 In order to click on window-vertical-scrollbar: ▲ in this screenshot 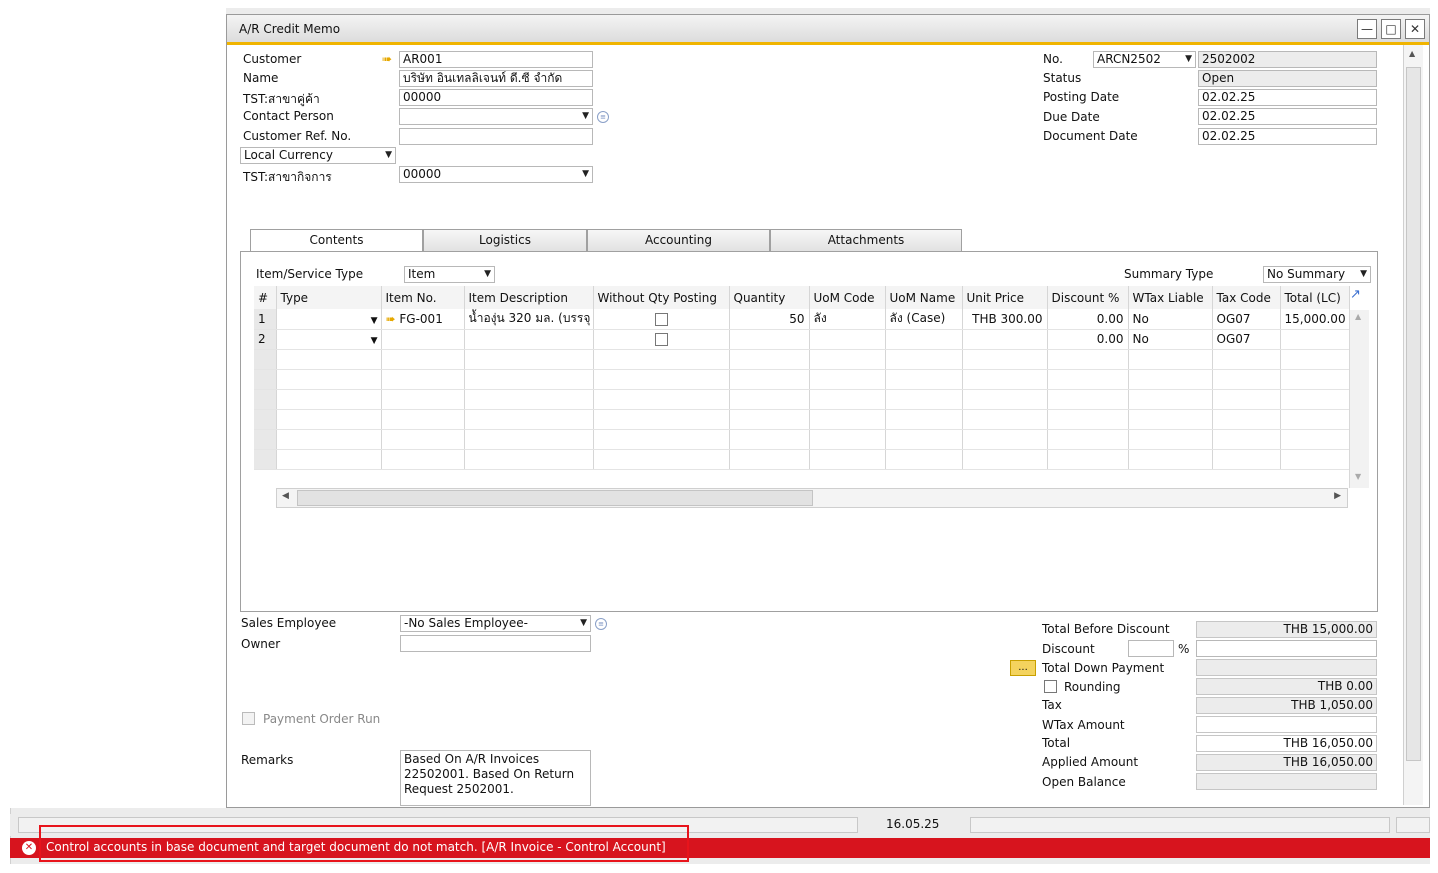, I will do `click(1413, 425)`.